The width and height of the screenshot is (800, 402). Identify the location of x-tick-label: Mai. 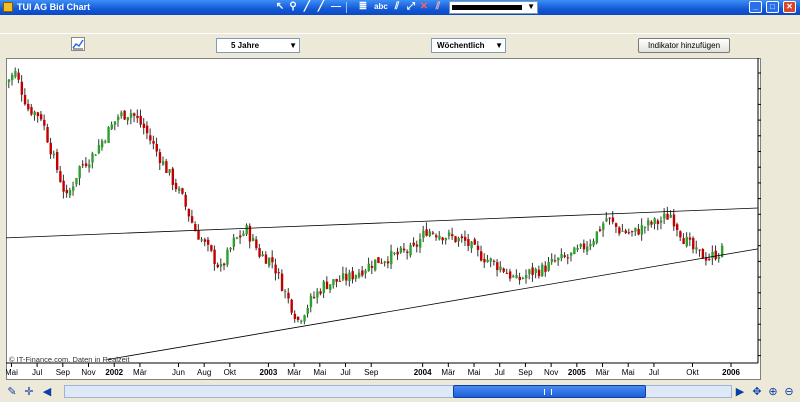
(12, 372).